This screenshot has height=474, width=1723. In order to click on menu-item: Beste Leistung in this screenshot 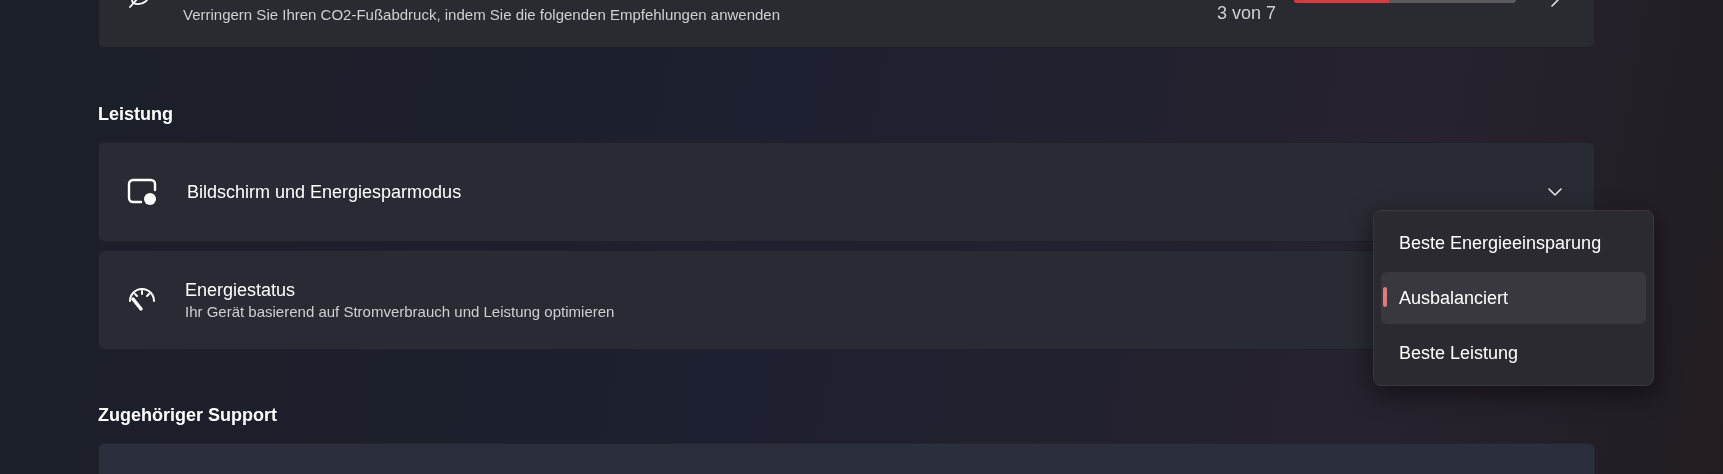, I will do `click(1513, 353)`.